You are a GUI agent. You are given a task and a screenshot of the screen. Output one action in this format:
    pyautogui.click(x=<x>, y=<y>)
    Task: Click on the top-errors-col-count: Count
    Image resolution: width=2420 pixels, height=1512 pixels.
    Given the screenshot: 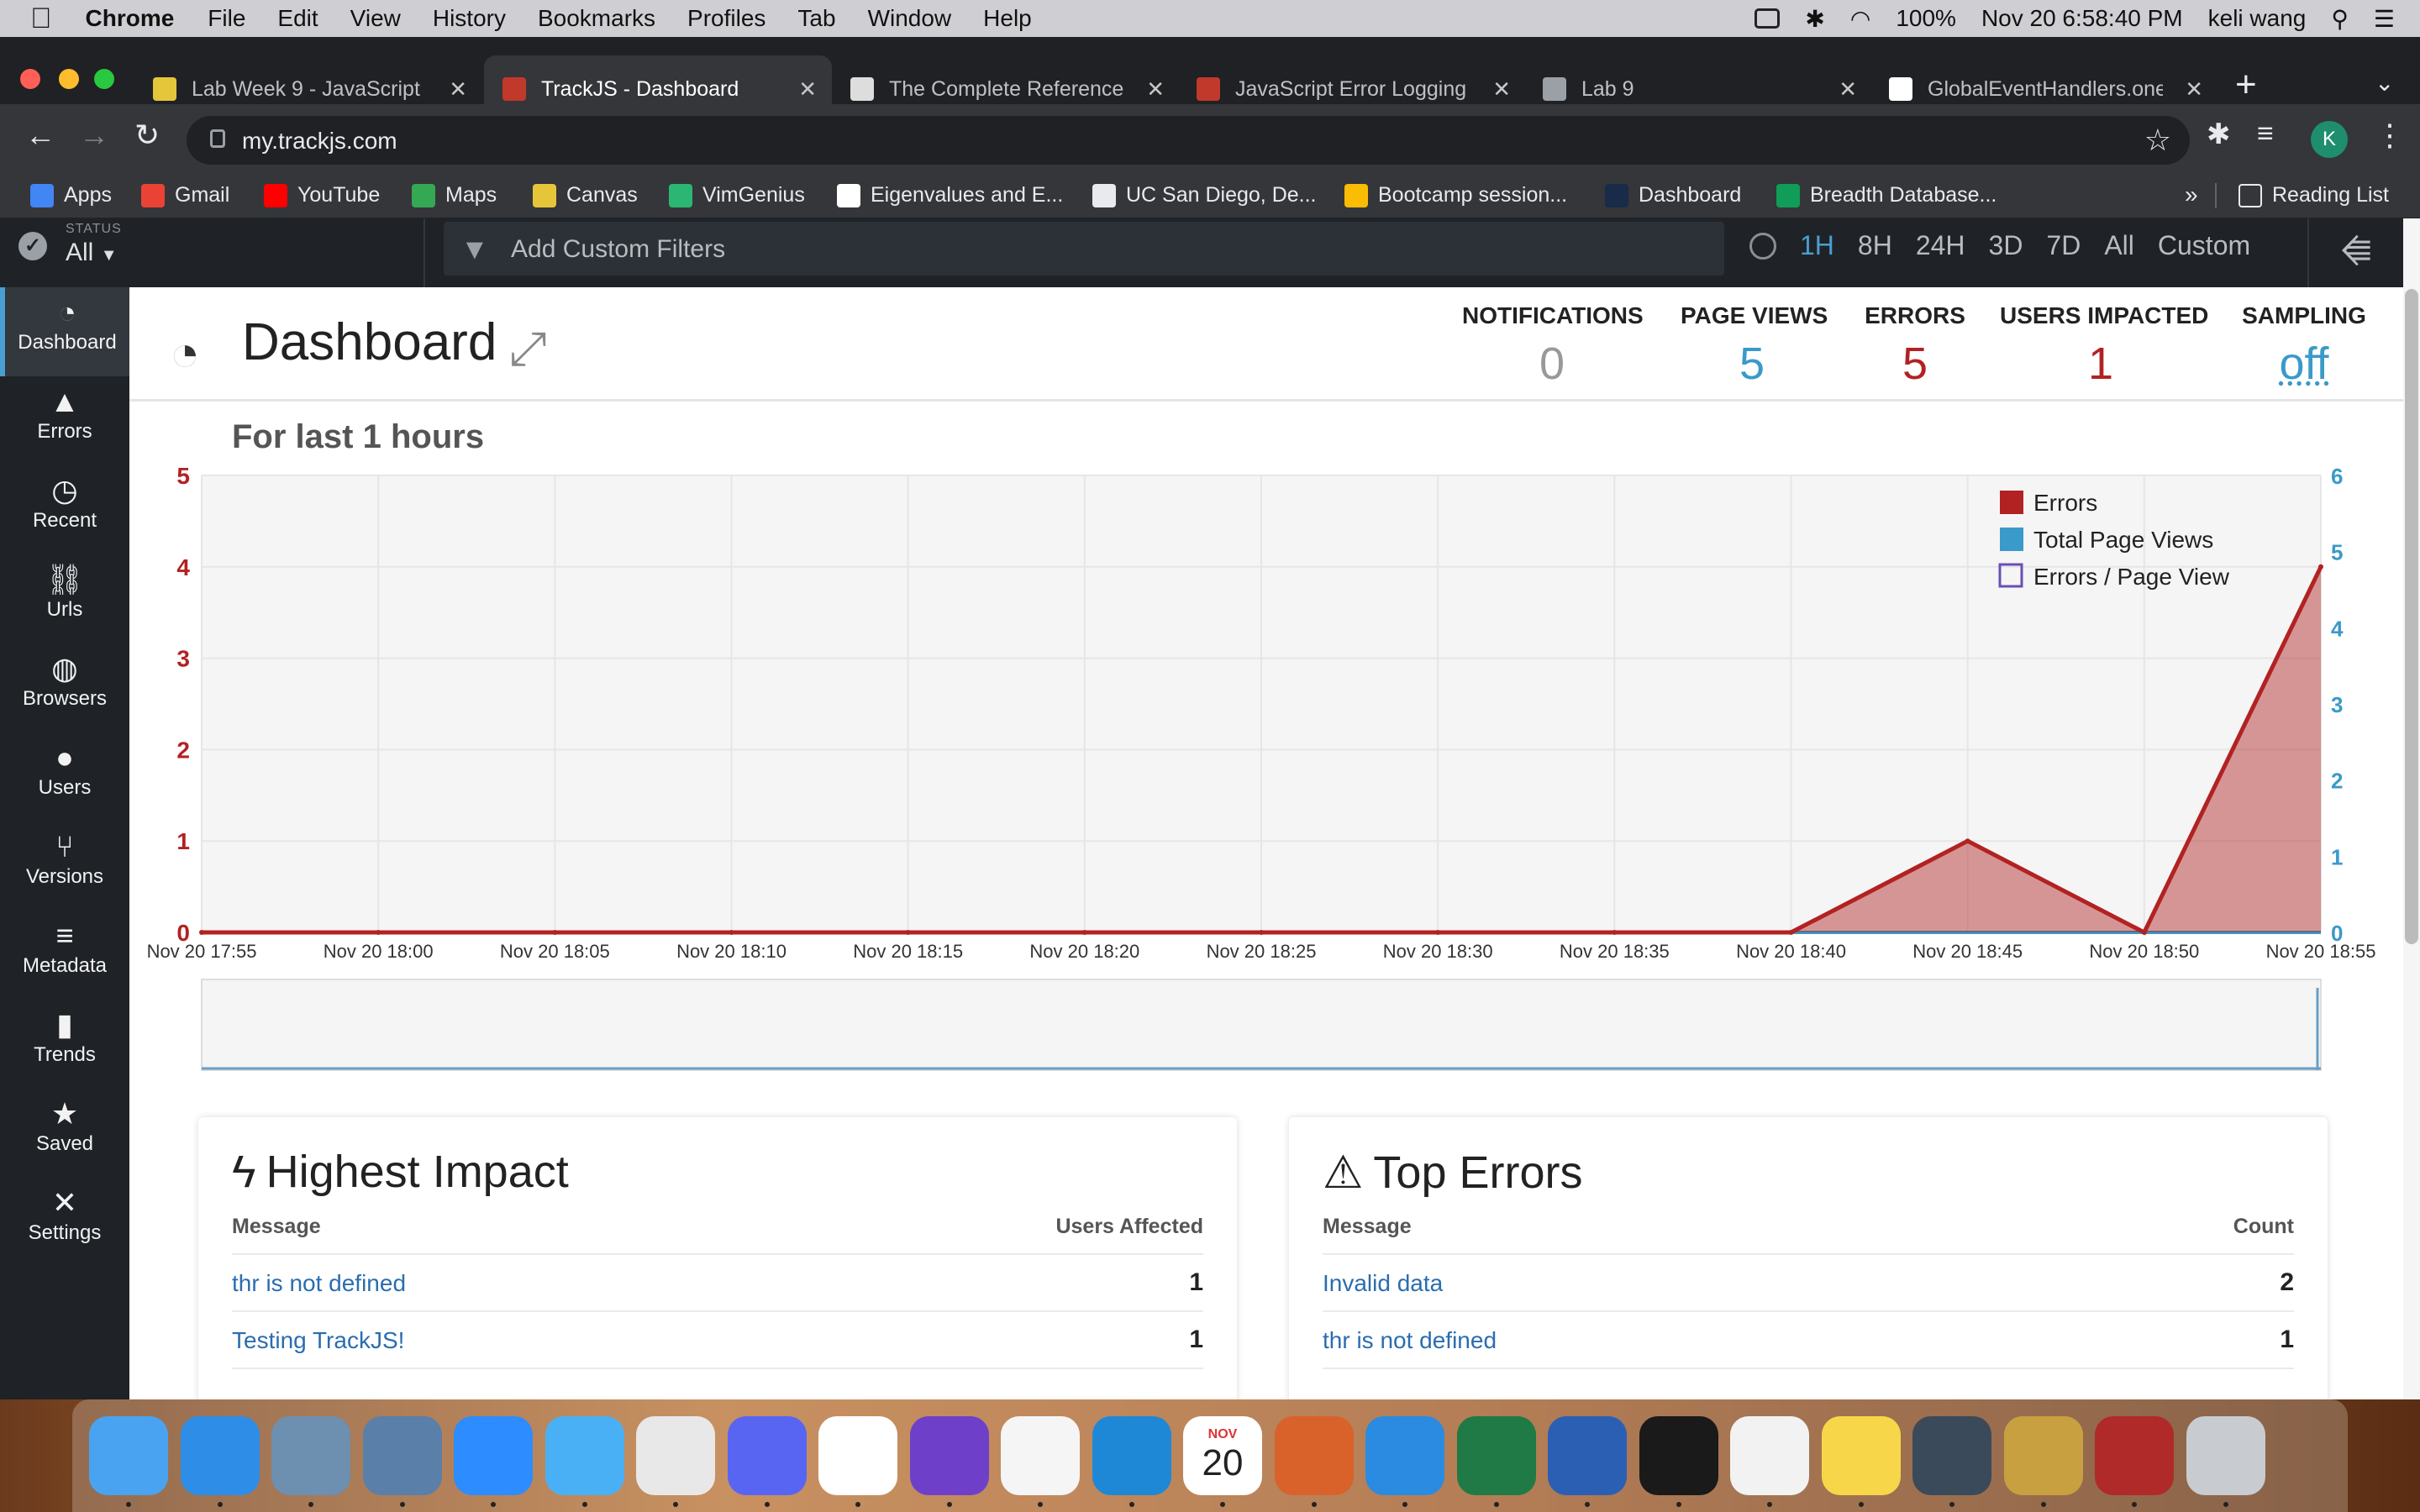 What is the action you would take?
    pyautogui.click(x=2264, y=1227)
    